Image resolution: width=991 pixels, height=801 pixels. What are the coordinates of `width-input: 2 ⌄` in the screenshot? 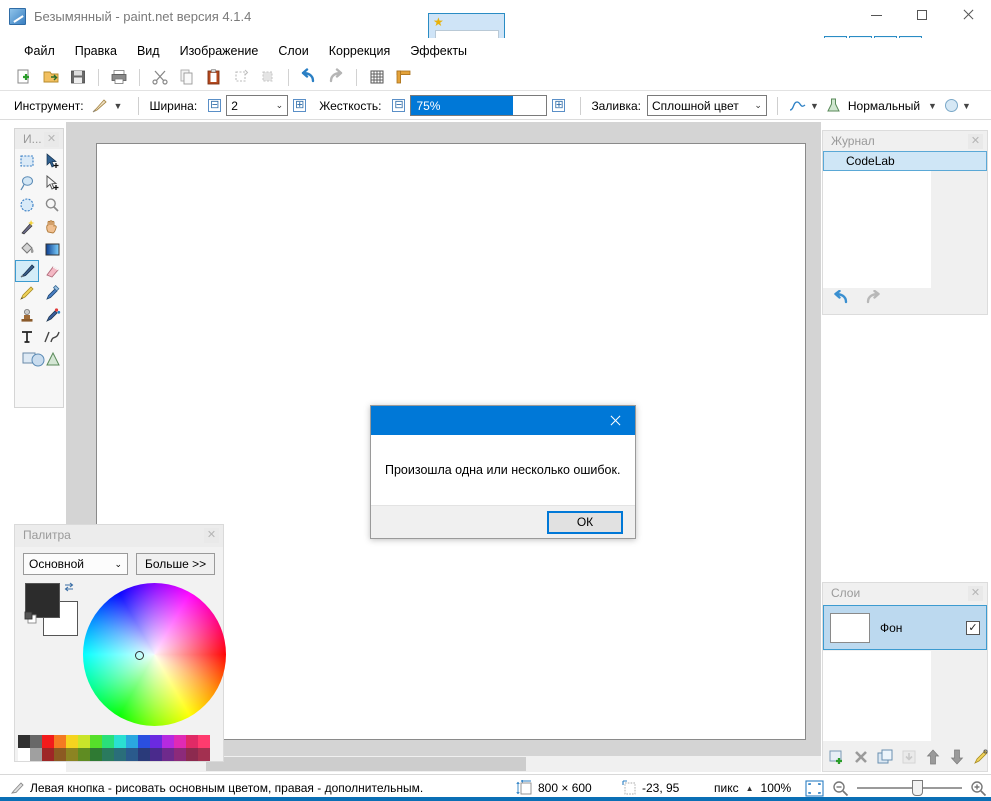 It's located at (257, 105).